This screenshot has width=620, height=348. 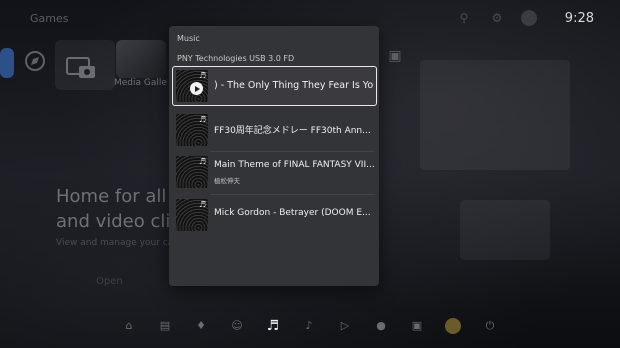 What do you see at coordinates (453, 326) in the screenshot?
I see `avatar-icon` at bounding box center [453, 326].